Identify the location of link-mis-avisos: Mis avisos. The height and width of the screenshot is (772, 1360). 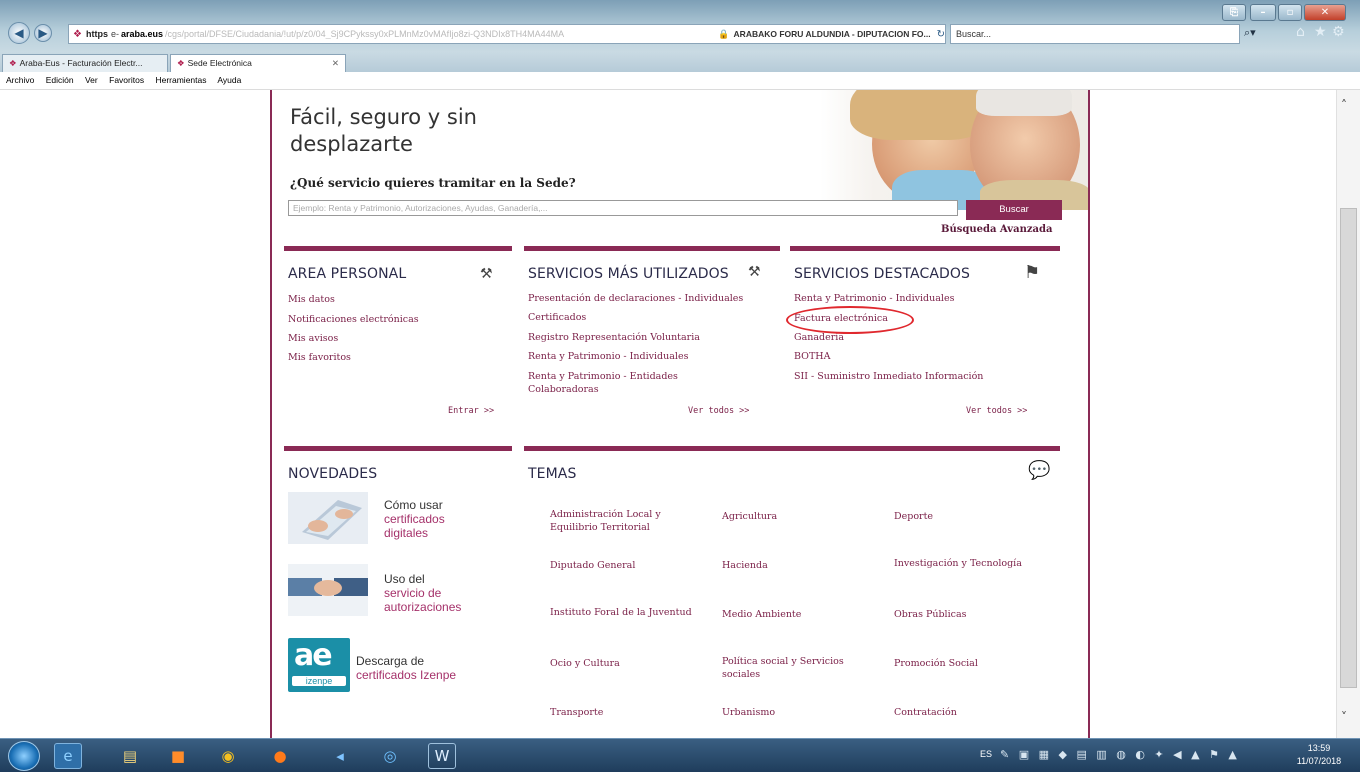
(313, 339).